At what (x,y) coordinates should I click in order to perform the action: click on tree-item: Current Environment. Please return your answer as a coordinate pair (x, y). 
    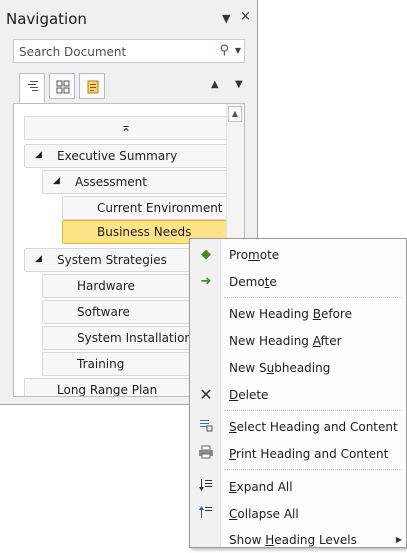
    Looking at the image, I should click on (147, 208).